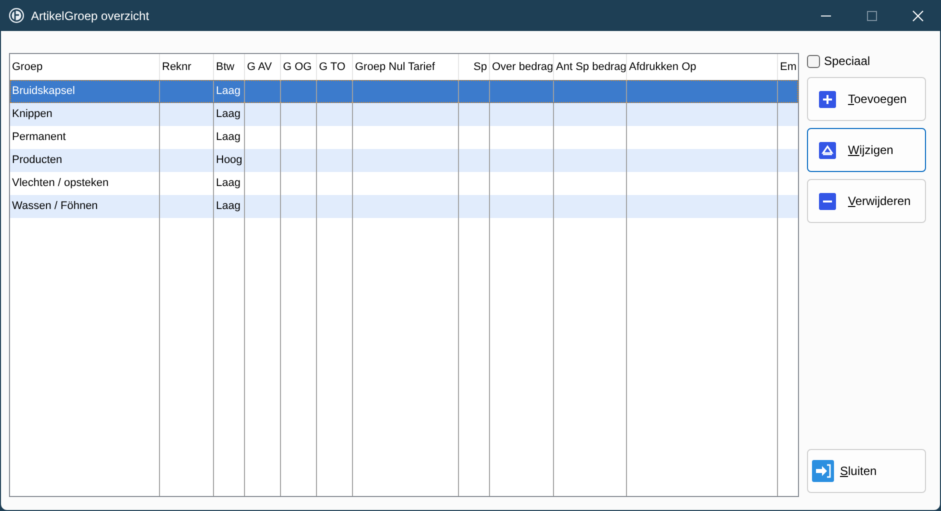  I want to click on action-button: Verwijderen, so click(866, 201).